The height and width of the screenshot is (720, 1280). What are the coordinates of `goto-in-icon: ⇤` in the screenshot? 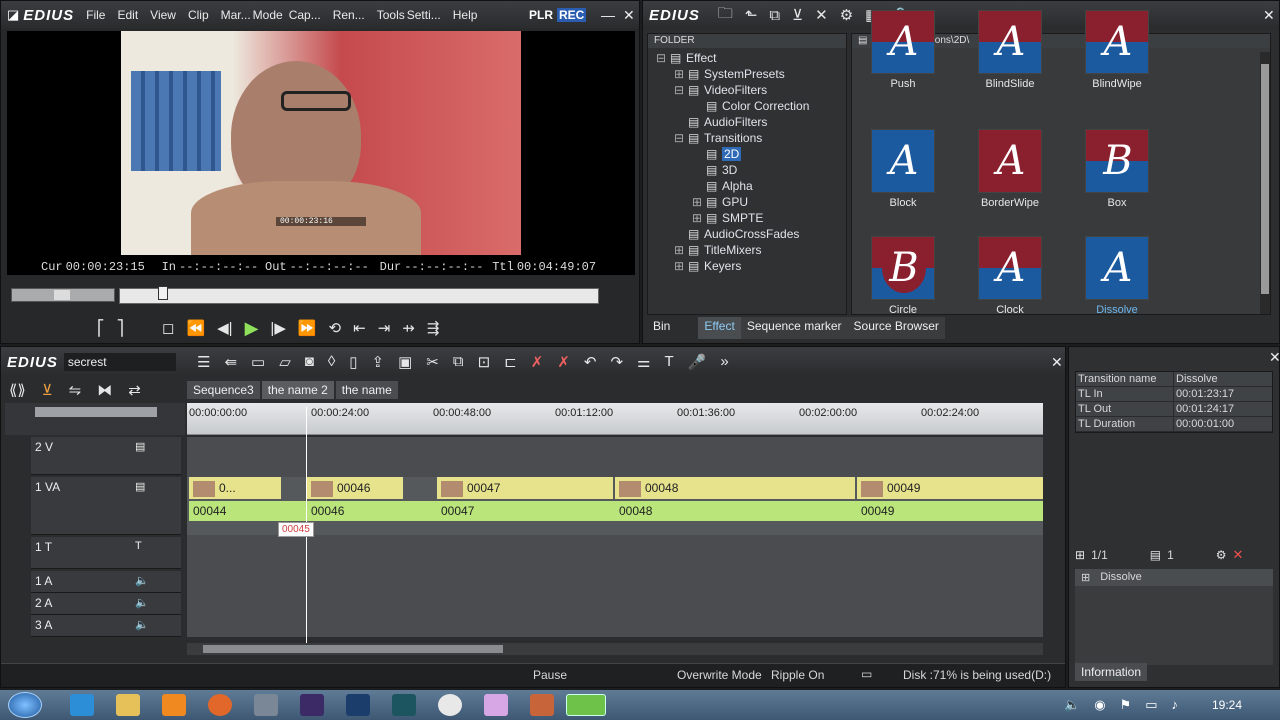 It's located at (359, 328).